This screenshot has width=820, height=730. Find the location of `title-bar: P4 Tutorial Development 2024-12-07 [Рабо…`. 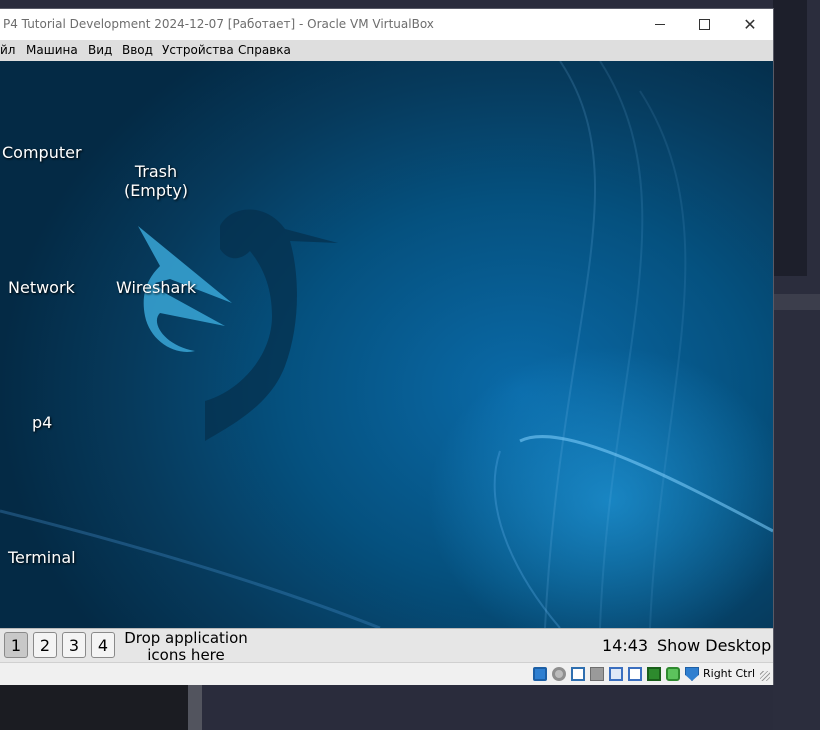

title-bar: P4 Tutorial Development 2024-12-07 [Рабо… is located at coordinates (386, 24).